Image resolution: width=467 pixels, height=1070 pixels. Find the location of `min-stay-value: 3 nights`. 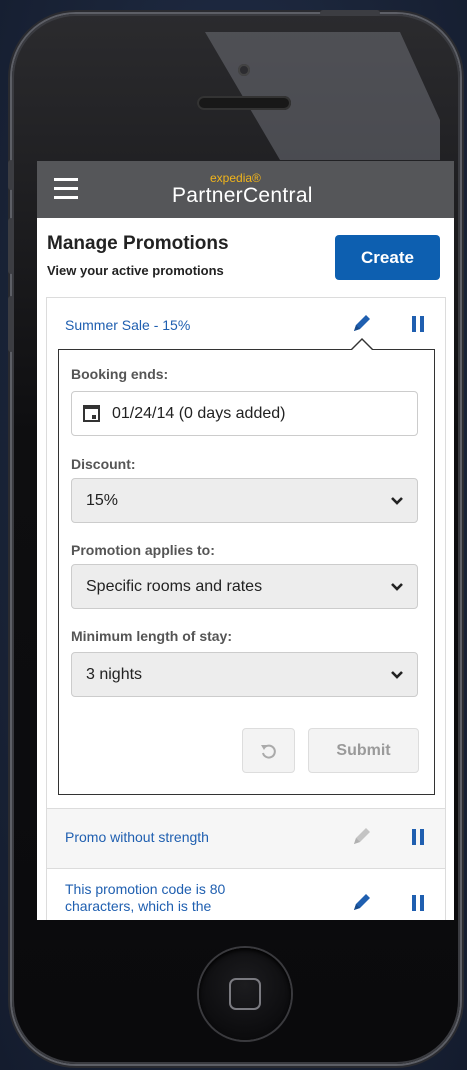

min-stay-value: 3 nights is located at coordinates (114, 674).